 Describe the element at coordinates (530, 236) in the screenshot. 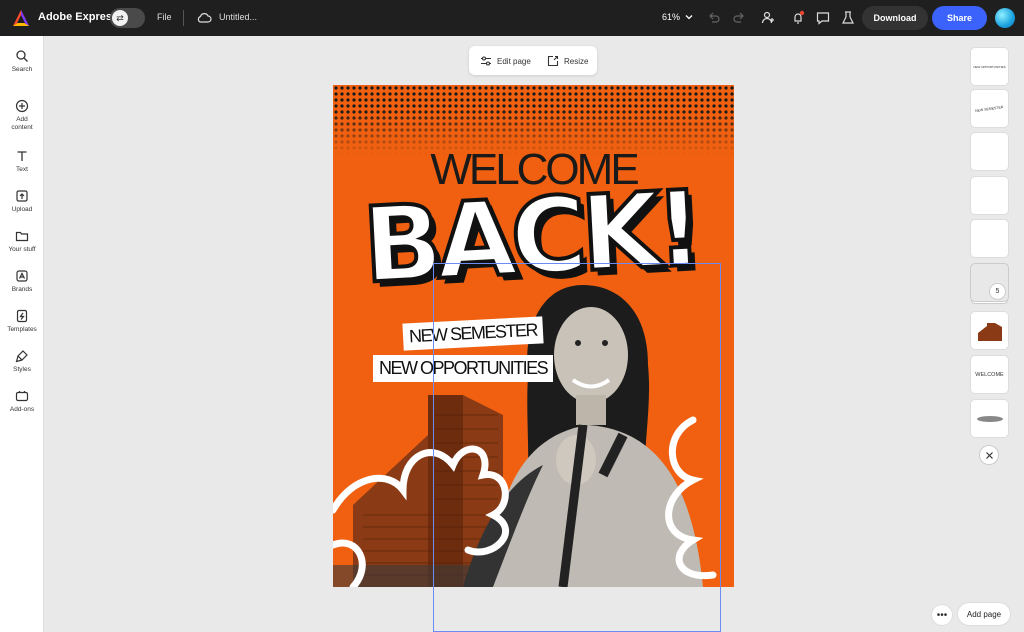

I see `back-heading: BACK!` at that location.